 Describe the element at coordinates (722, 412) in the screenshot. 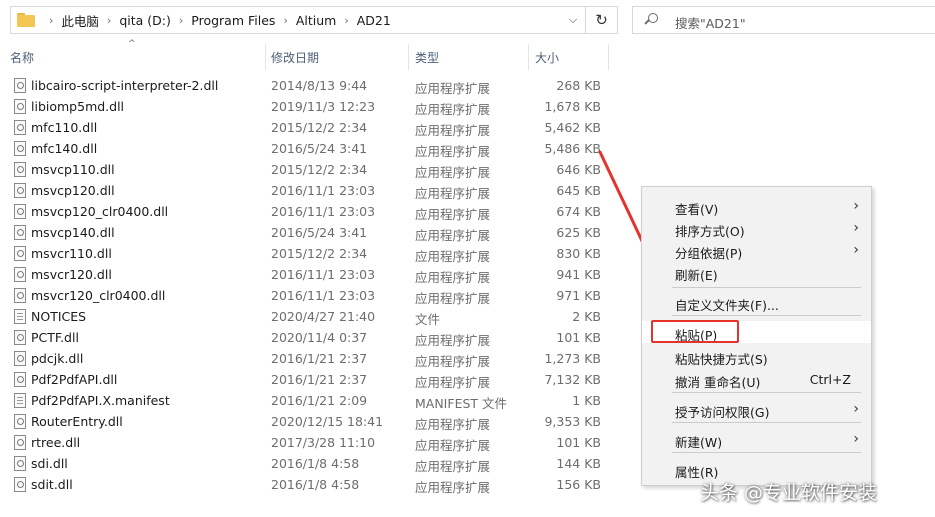

I see `menu-item-label: 授予访问权限(G)` at that location.